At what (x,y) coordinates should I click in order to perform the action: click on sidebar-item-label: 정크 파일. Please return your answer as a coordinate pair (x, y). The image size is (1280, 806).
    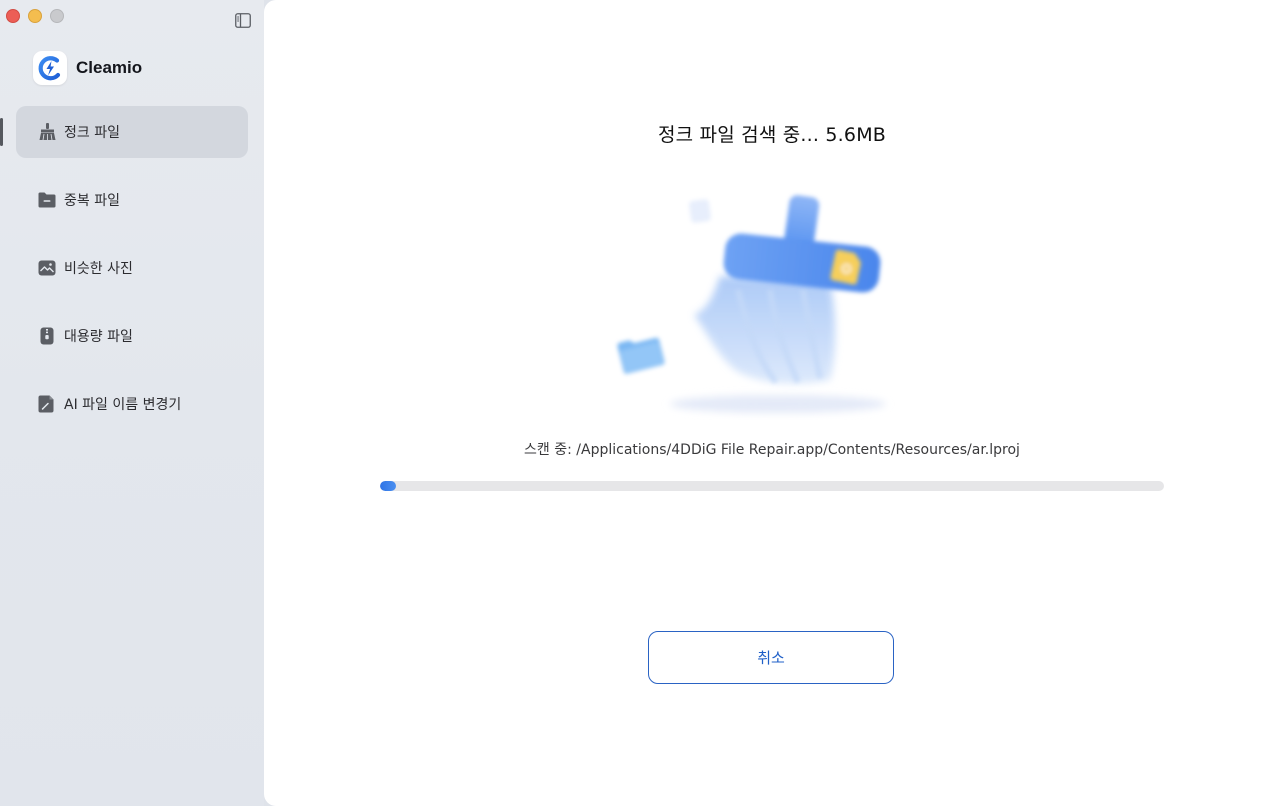
    Looking at the image, I should click on (92, 133).